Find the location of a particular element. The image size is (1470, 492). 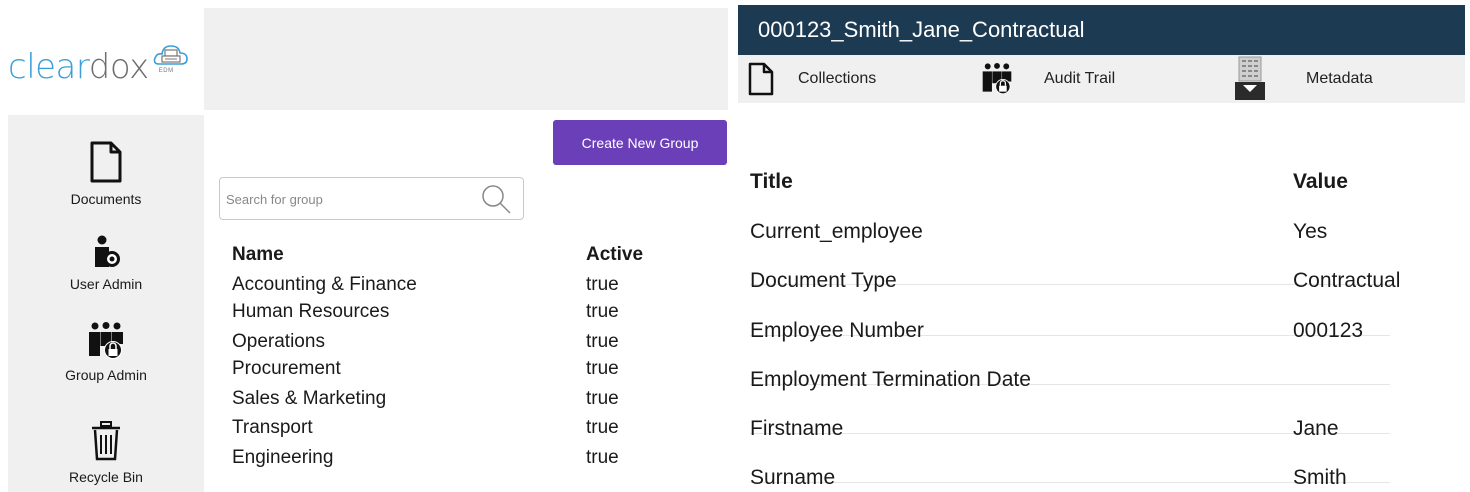

group-name: Procurement is located at coordinates (286, 368).